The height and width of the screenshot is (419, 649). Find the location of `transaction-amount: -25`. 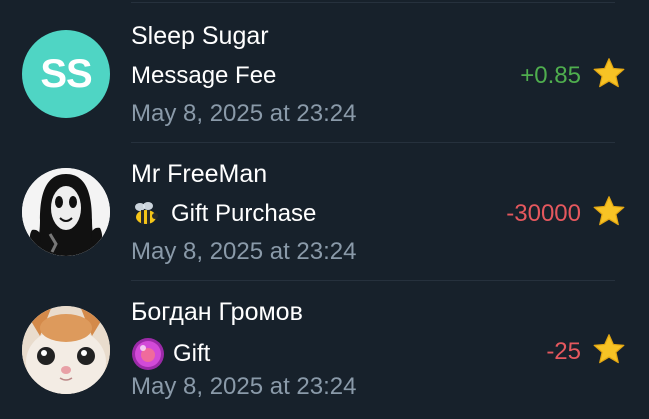

transaction-amount: -25 is located at coordinates (563, 351).